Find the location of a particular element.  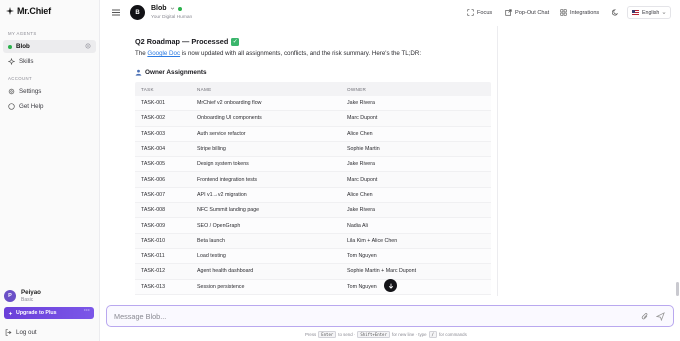

my-agents-label: MY AGENTS is located at coordinates (22, 33).